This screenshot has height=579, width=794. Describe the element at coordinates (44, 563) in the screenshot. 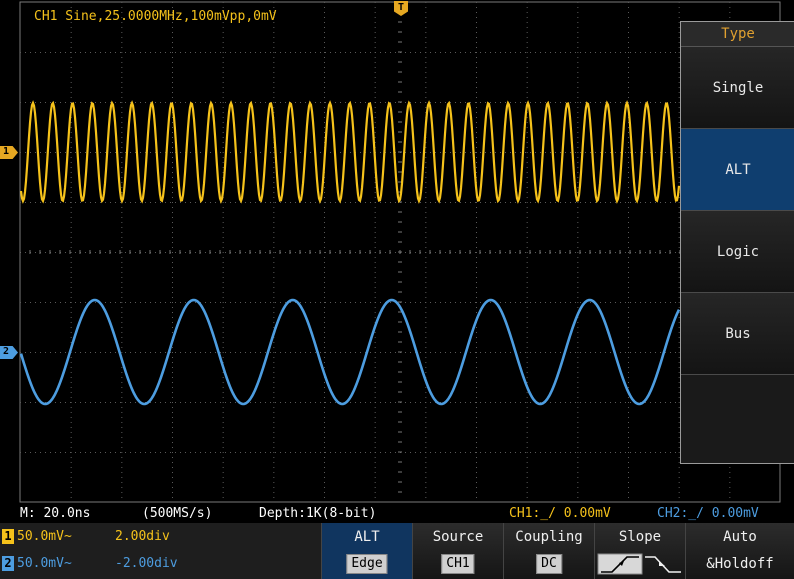

I see `ch2-scale: 50.0mV~` at that location.